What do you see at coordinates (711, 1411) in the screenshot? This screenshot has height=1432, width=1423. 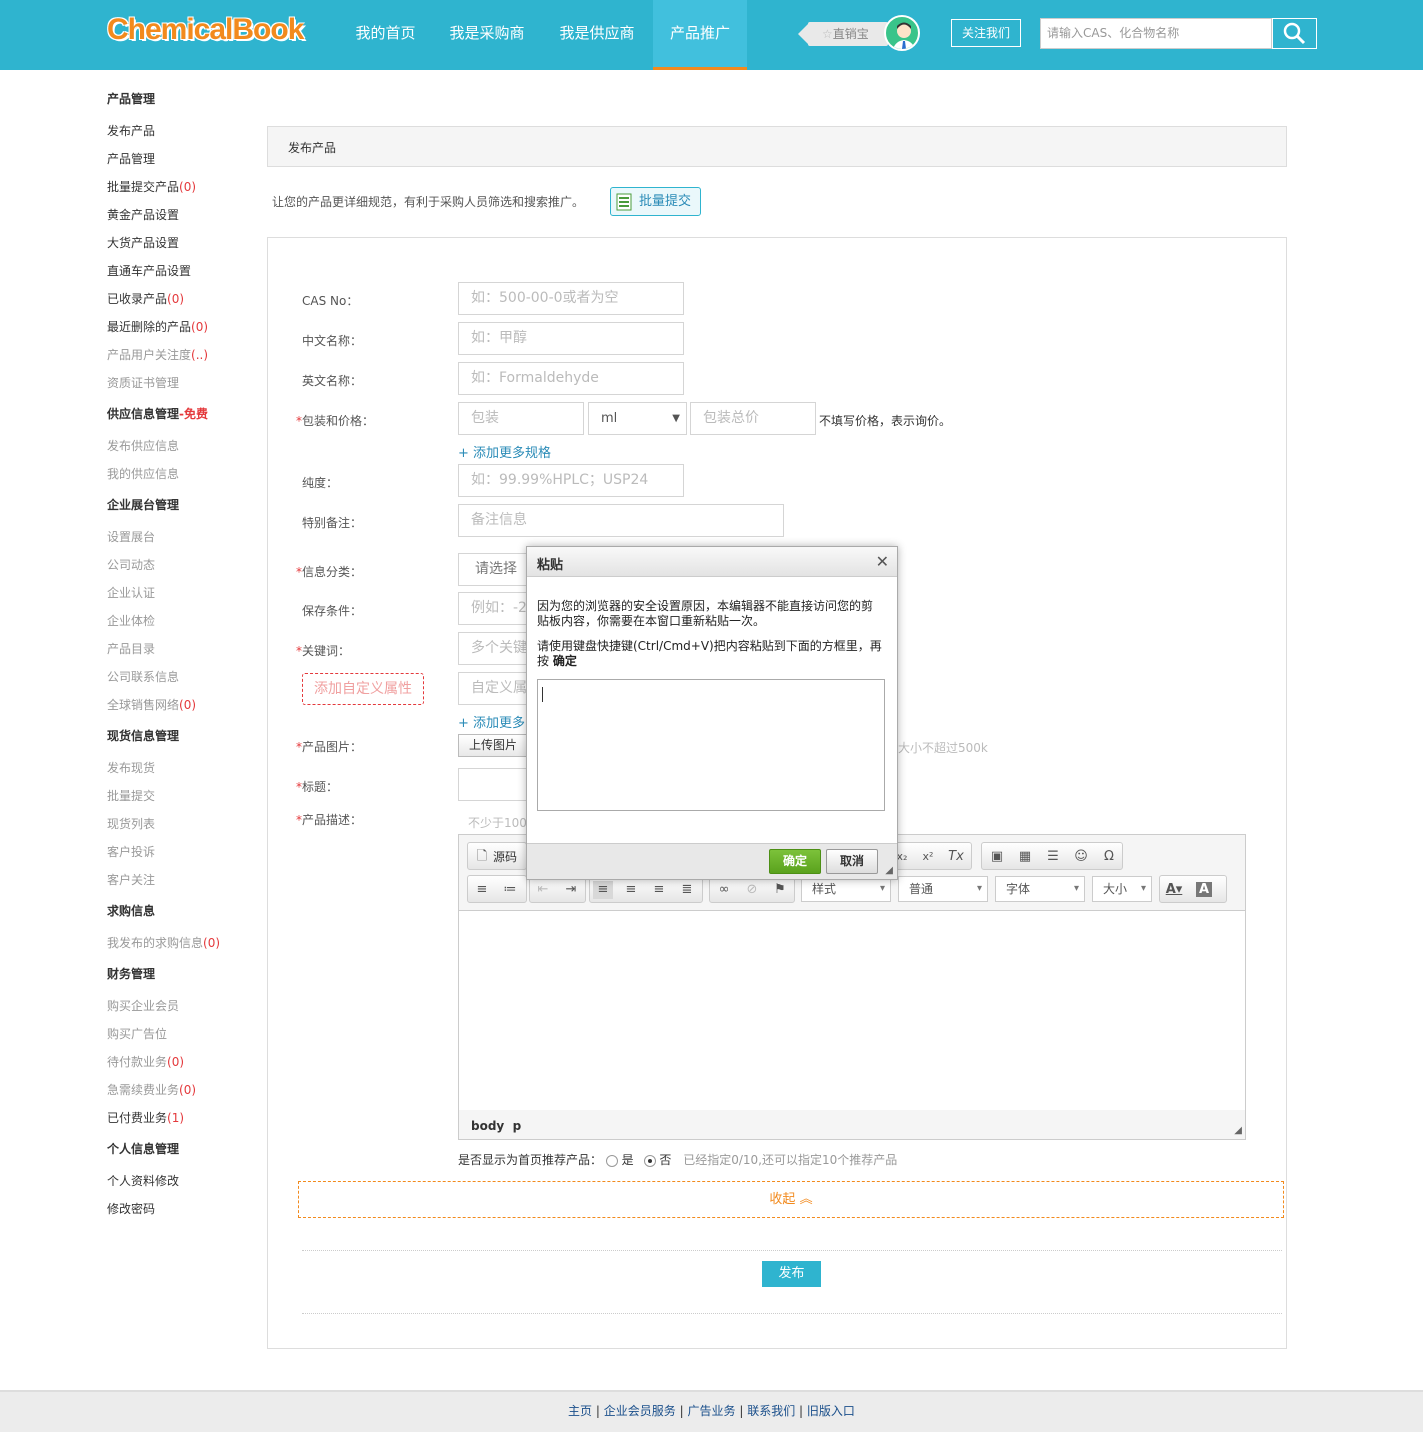 I see `footer-link-ads: 广告业务` at bounding box center [711, 1411].